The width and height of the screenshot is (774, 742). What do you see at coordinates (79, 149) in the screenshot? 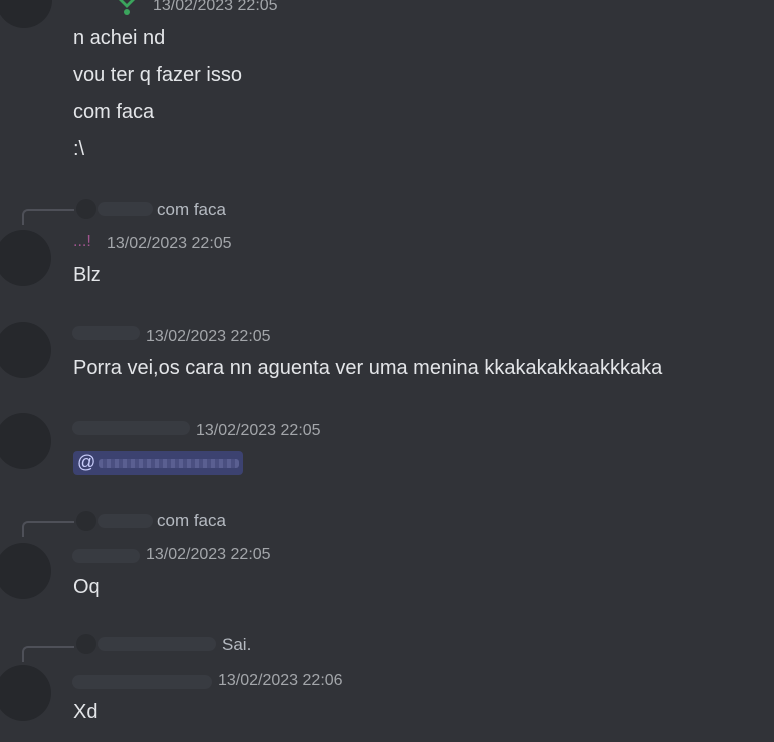
I see `message-text: :\` at bounding box center [79, 149].